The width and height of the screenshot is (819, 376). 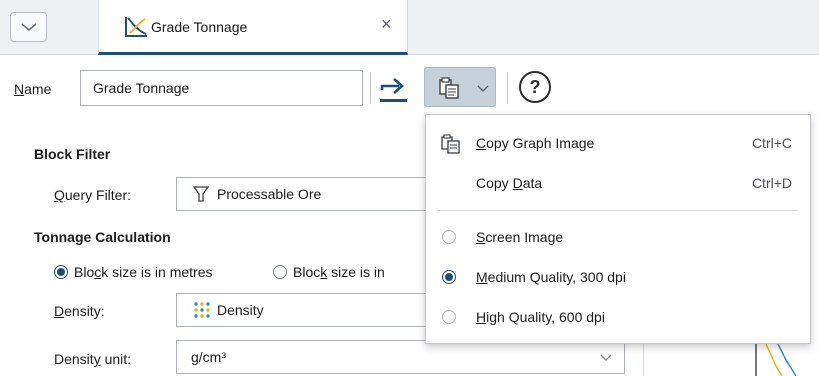 What do you see at coordinates (269, 194) in the screenshot?
I see `query-filter-value: Processable Ore` at bounding box center [269, 194].